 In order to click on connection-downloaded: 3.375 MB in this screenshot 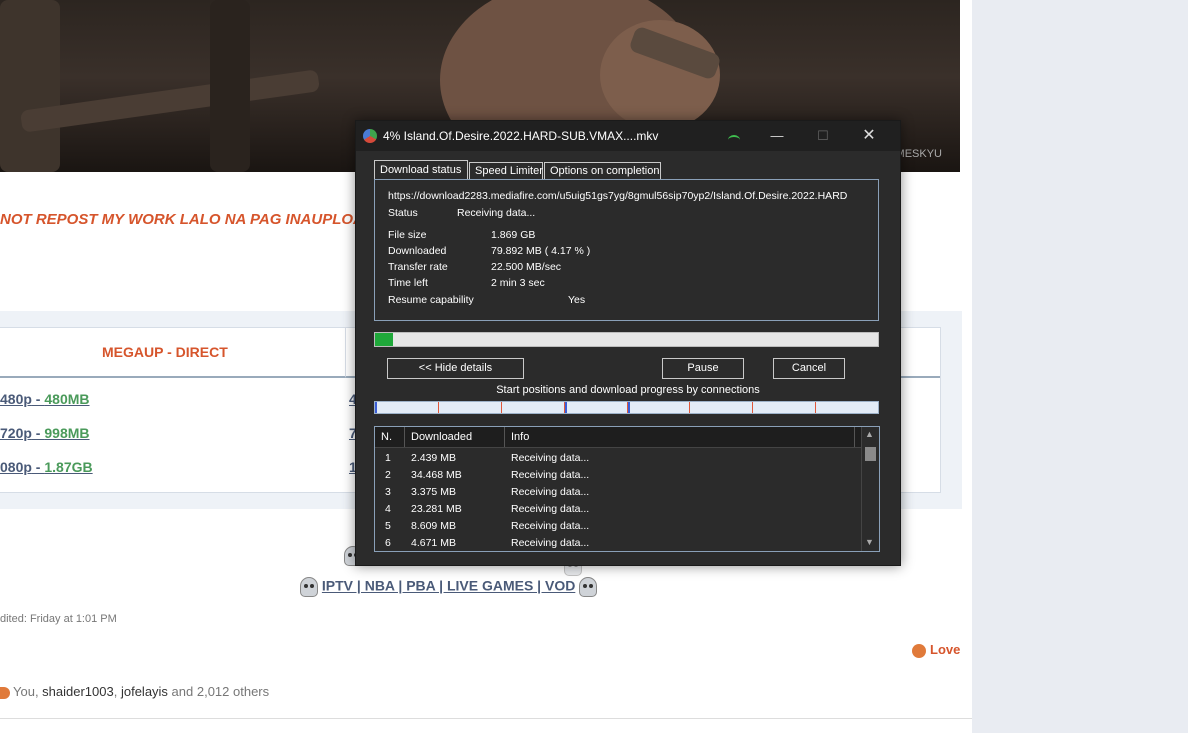, I will do `click(433, 492)`.